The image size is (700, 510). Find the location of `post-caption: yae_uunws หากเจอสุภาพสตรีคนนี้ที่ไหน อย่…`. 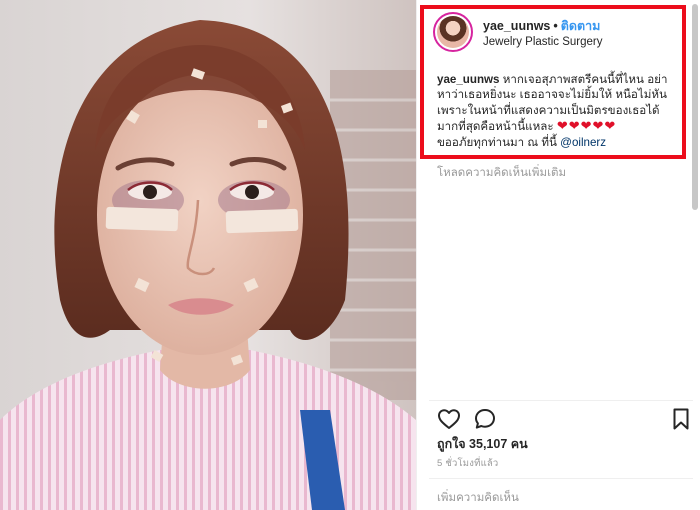

post-caption: yae_uunws หากเจอสุภาพสตรีคนนี้ที่ไหน อย่… is located at coordinates (561, 111).